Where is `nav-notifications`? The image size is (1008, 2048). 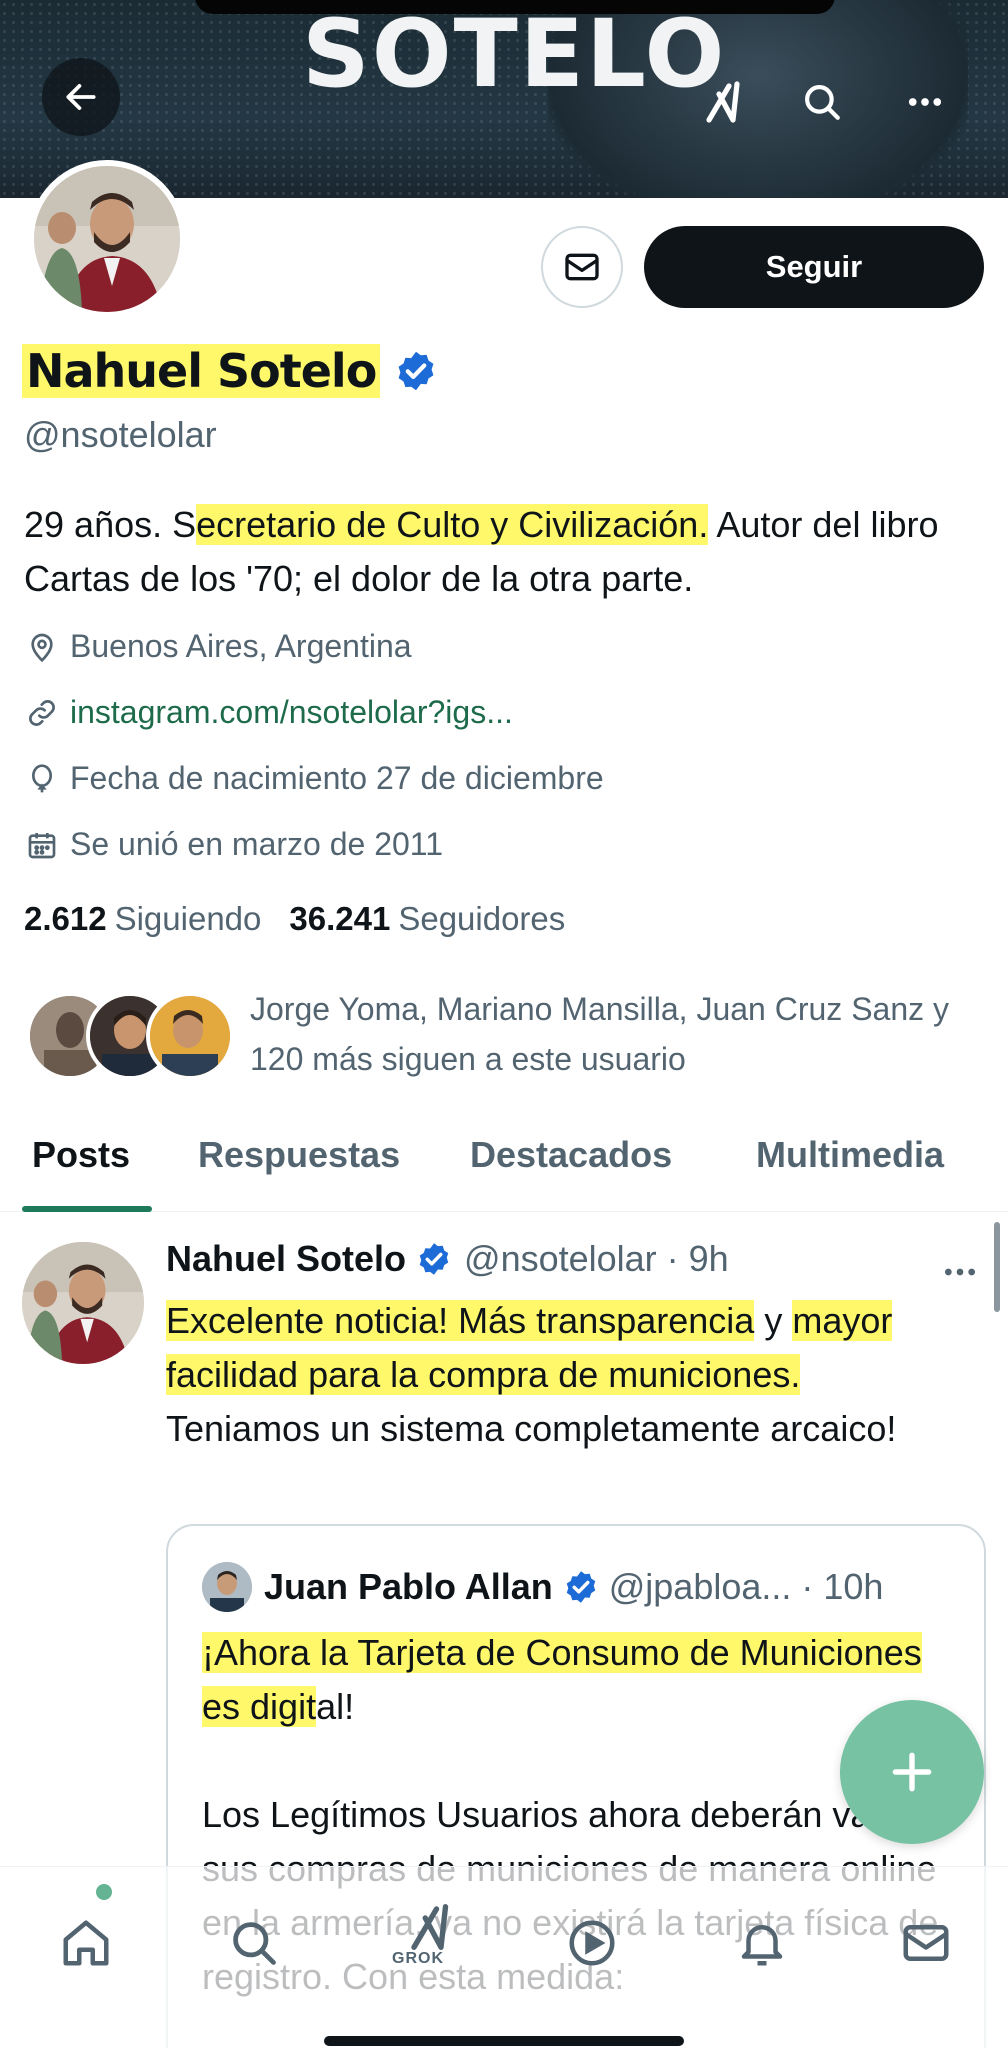 nav-notifications is located at coordinates (762, 1943).